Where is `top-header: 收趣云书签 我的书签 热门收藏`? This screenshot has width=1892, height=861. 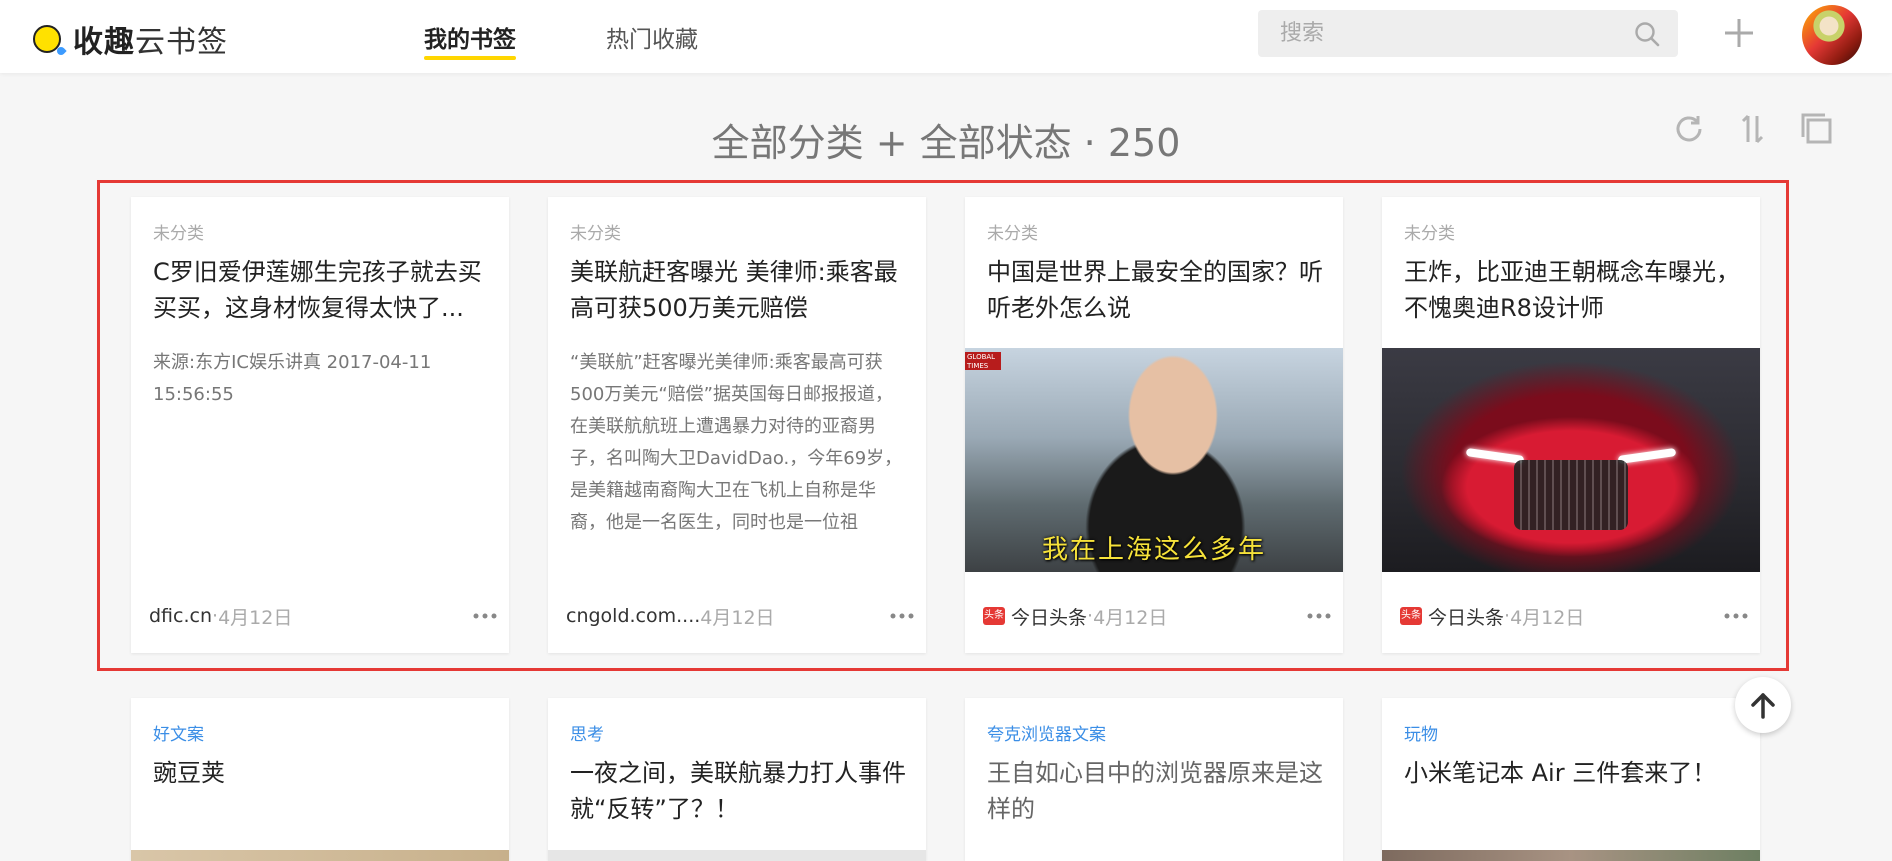
top-header: 收趣云书签 我的书签 热门收藏 is located at coordinates (946, 36).